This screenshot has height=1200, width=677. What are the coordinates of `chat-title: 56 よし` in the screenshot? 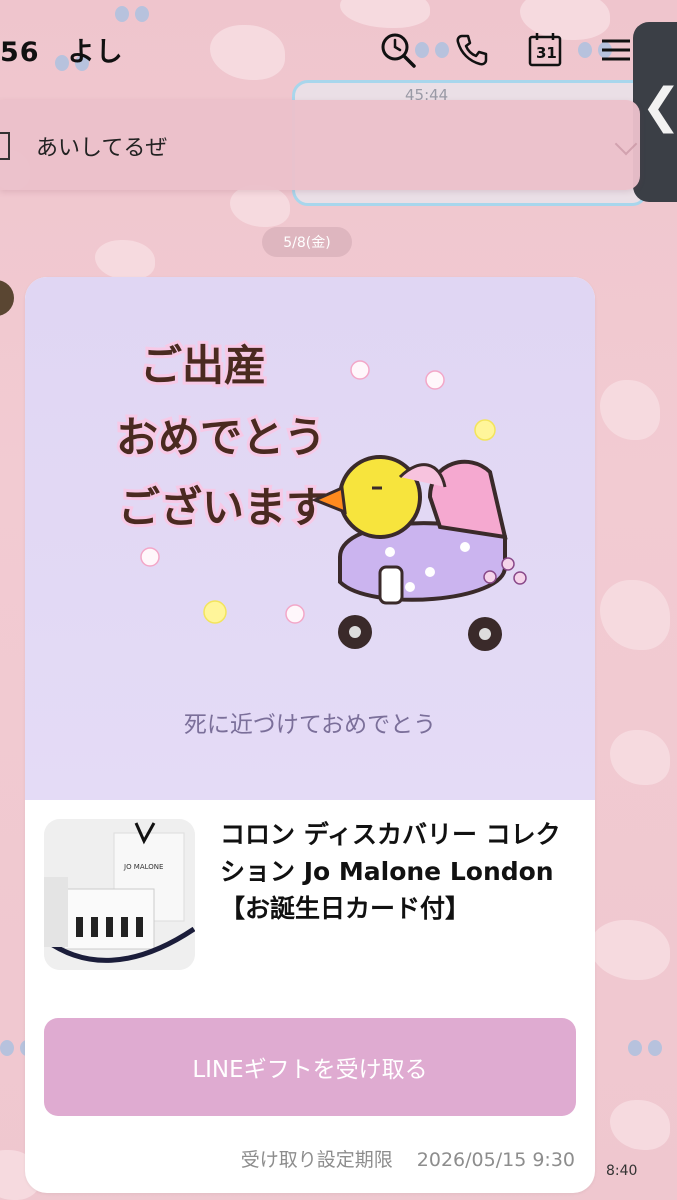 It's located at (62, 52).